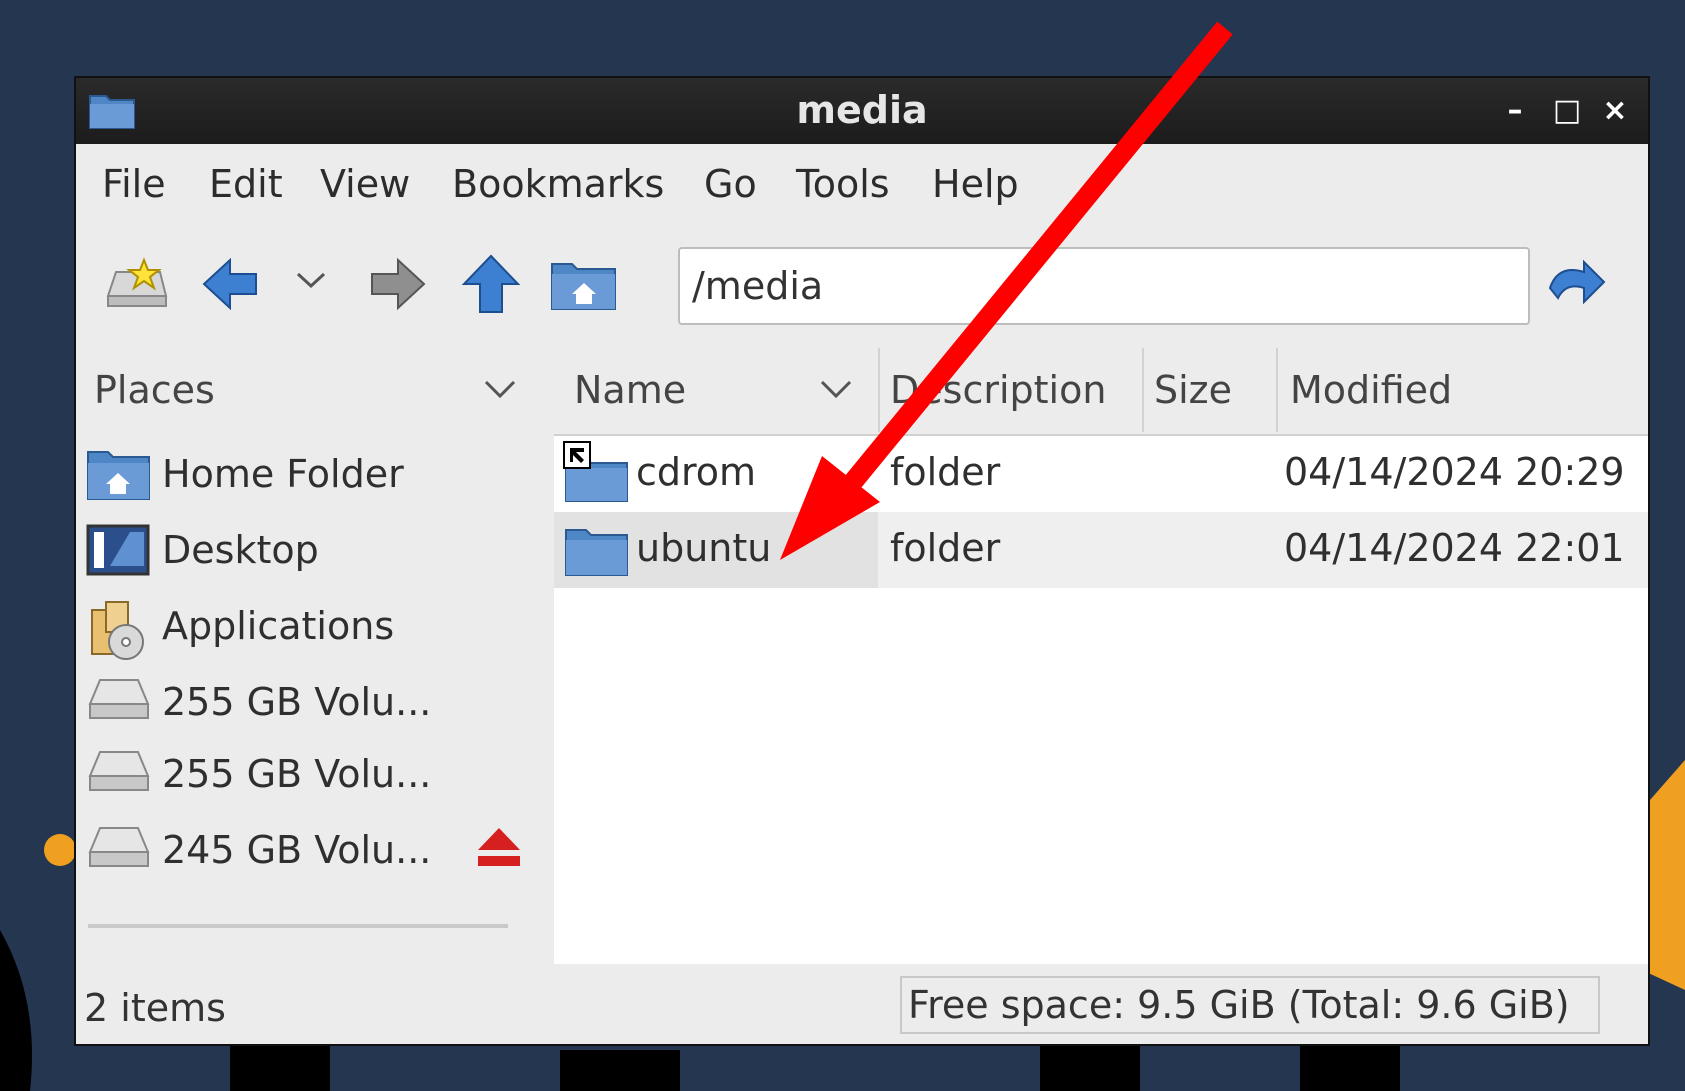 The image size is (1685, 1091). What do you see at coordinates (704, 548) in the screenshot?
I see `file-name: ubuntu` at bounding box center [704, 548].